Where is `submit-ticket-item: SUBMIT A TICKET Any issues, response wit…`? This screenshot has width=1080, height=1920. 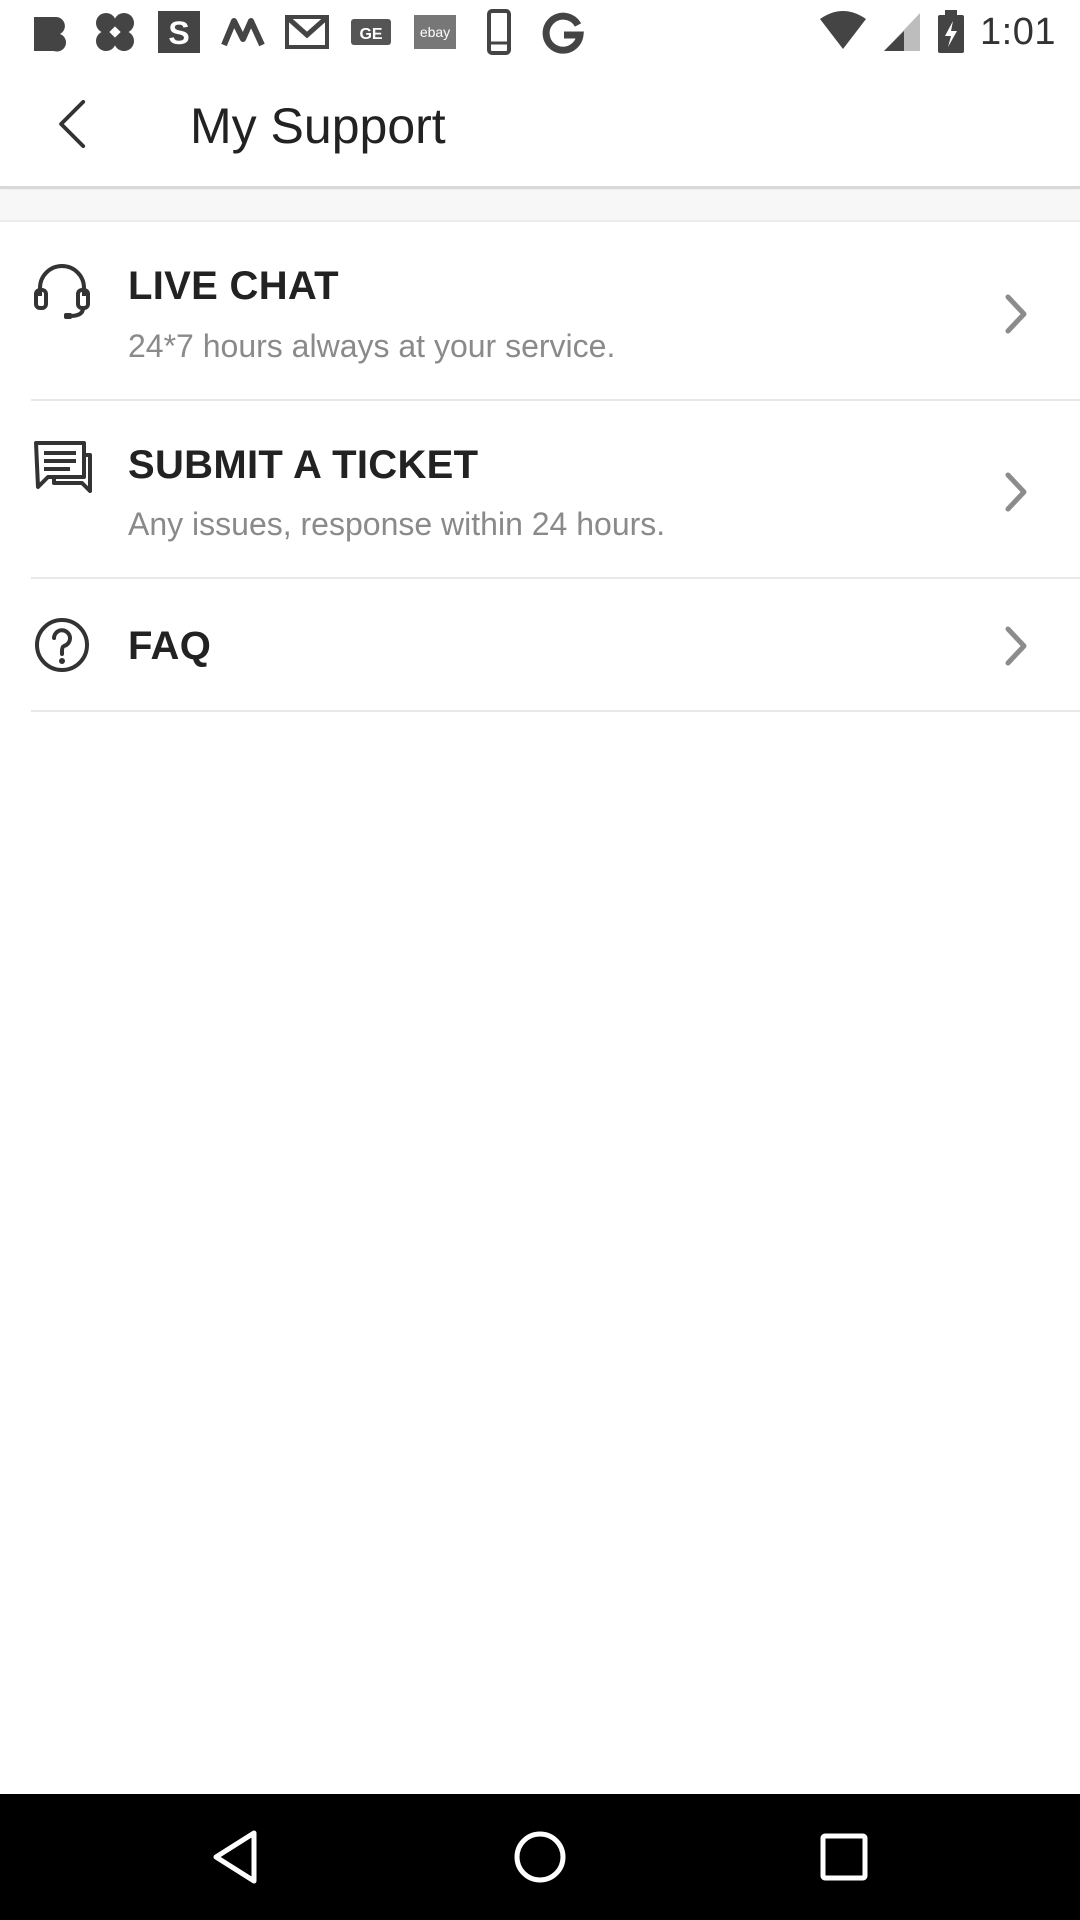
submit-ticket-item: SUBMIT A TICKET Any issues, response wit… is located at coordinates (540, 490).